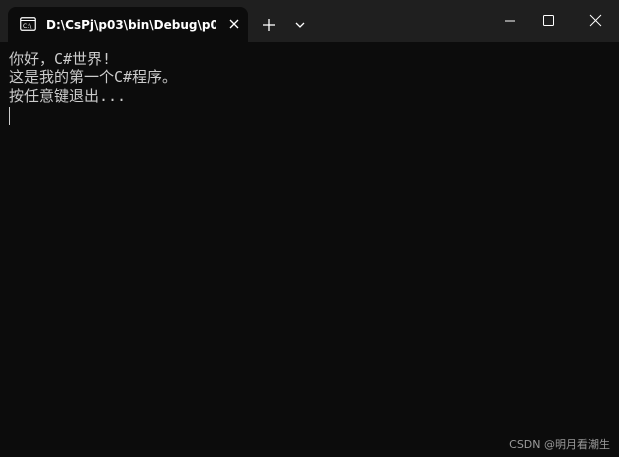 This screenshot has width=619, height=457. What do you see at coordinates (300, 25) in the screenshot?
I see `chevron-down-icon` at bounding box center [300, 25].